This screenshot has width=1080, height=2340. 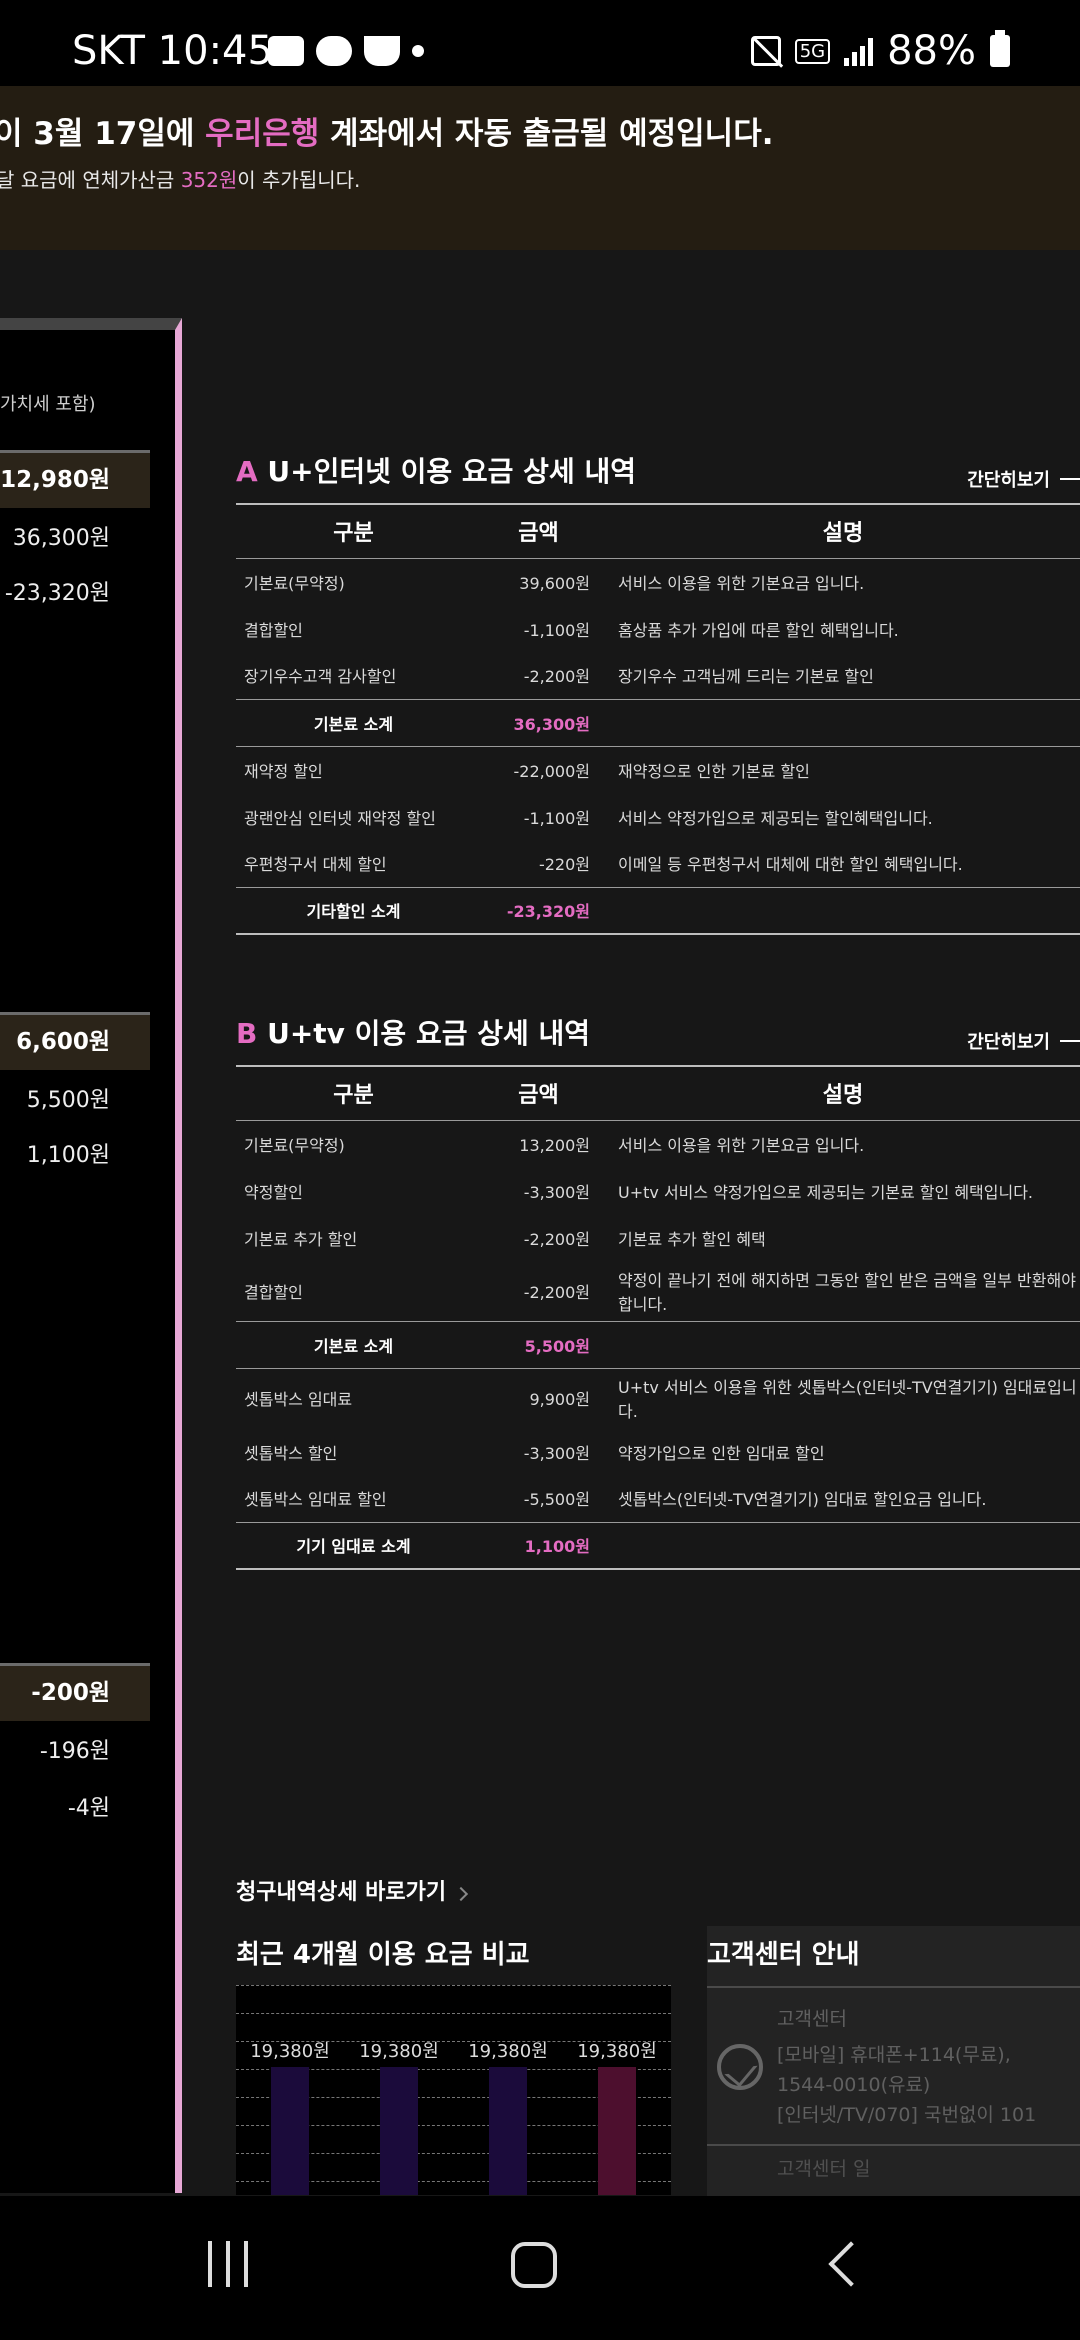 What do you see at coordinates (283, 771) in the screenshot?
I see `row-name: 재약정 할인` at bounding box center [283, 771].